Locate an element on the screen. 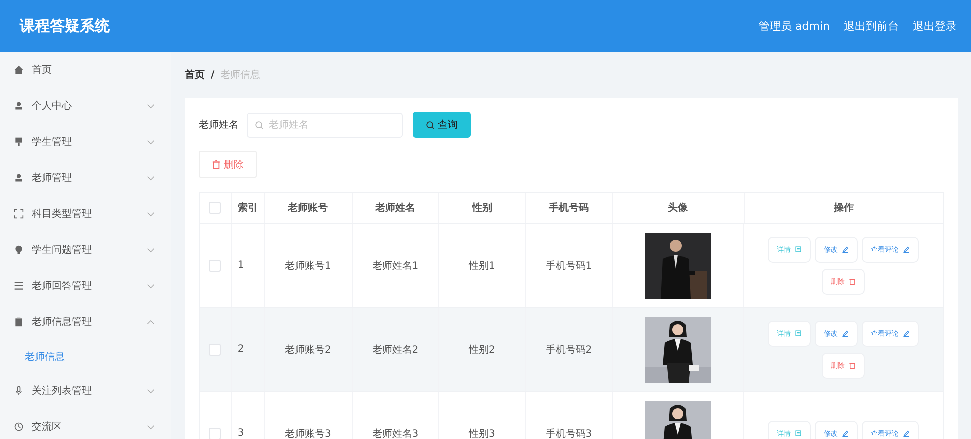 The width and height of the screenshot is (971, 439). menu-item: 首页 is located at coordinates (85, 70).